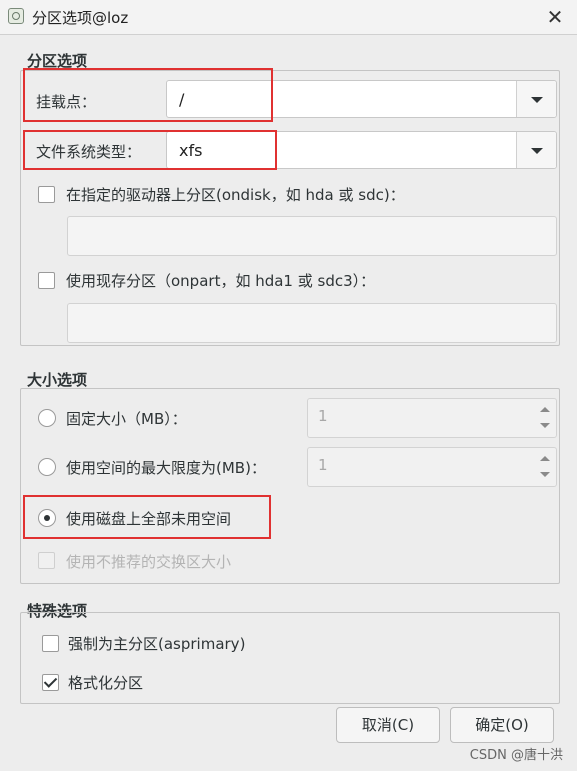  I want to click on close-button: ✕, so click(555, 17).